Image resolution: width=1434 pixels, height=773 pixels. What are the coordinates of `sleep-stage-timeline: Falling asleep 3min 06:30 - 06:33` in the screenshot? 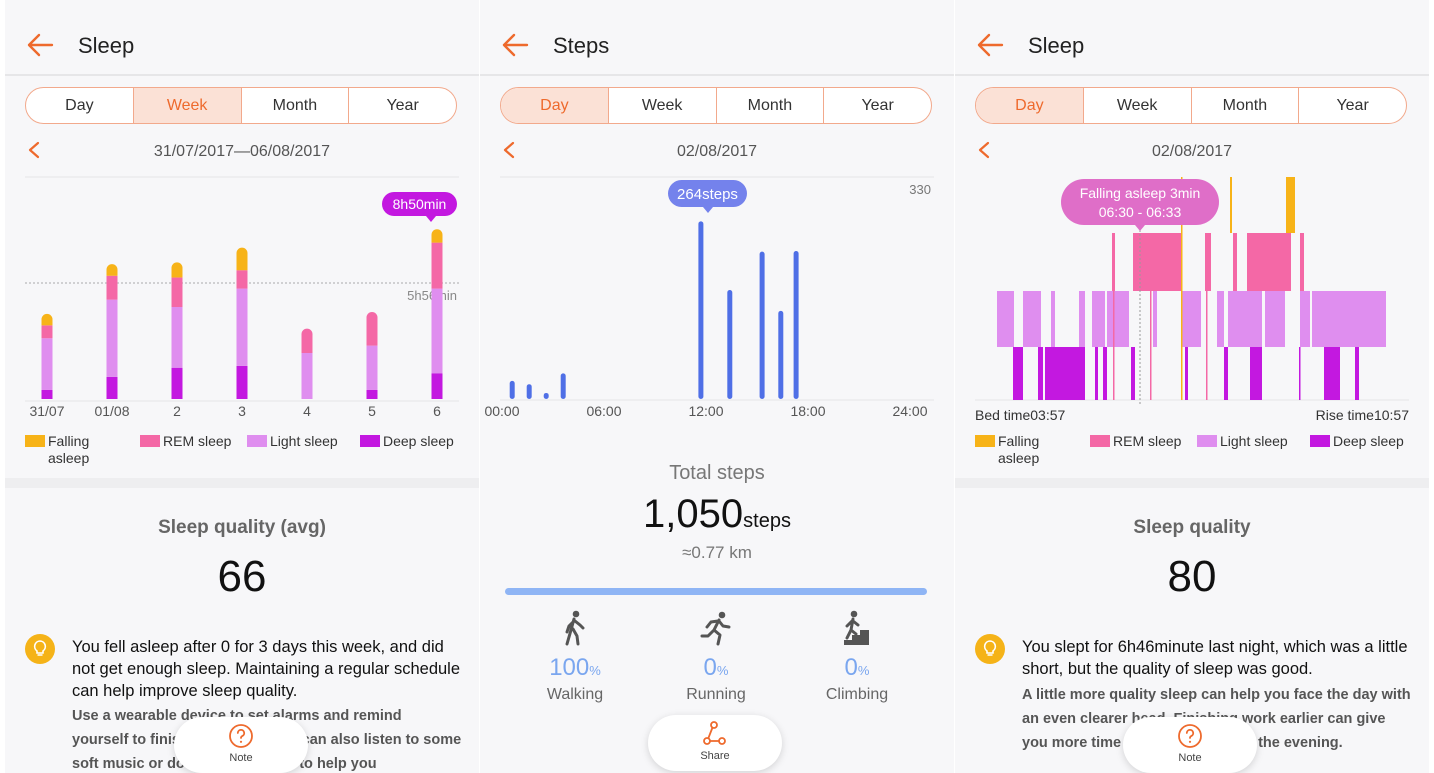 It's located at (1192, 290).